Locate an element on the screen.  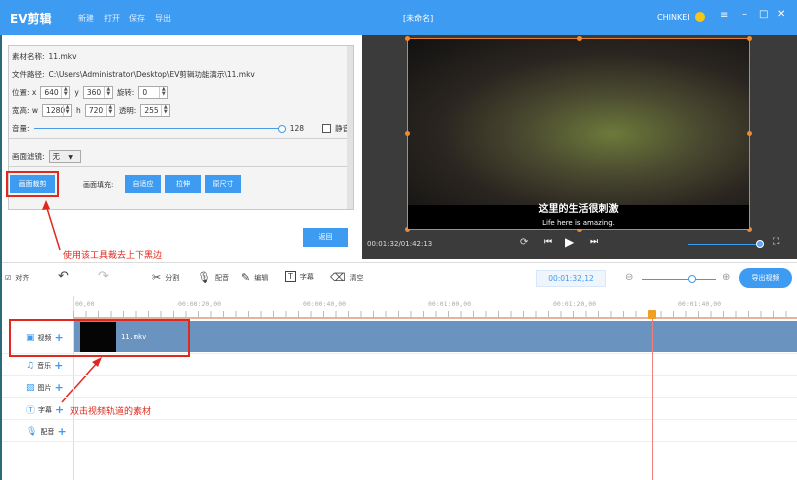
export-video-button: 导出视频 is located at coordinates (765, 278).